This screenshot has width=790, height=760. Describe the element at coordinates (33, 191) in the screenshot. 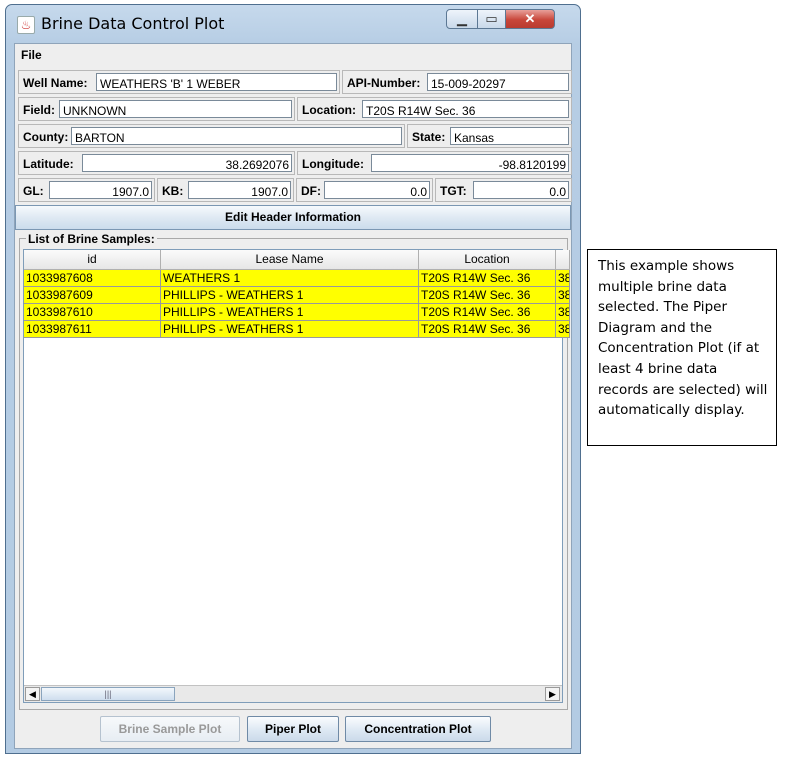

I see `gl-label: GL:` at that location.